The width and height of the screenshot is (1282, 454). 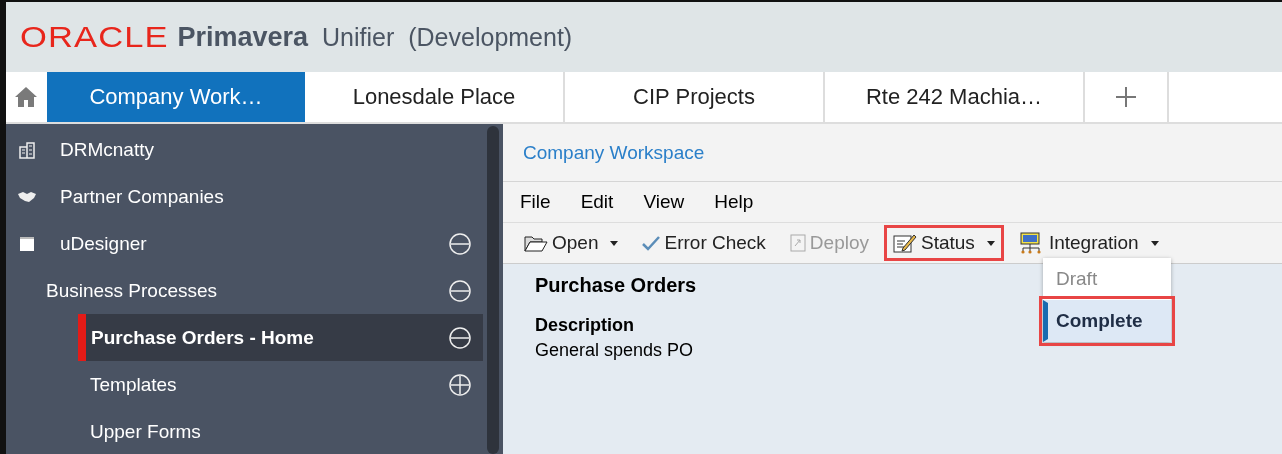 I want to click on tree-label: Upper Forms, so click(x=146, y=431).